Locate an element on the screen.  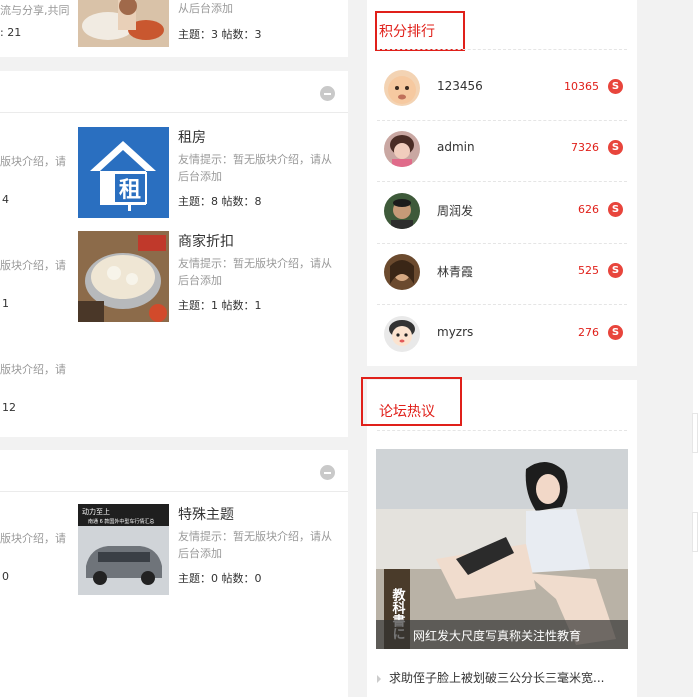
hot-topics-title: 论坛热议 is located at coordinates (407, 412).